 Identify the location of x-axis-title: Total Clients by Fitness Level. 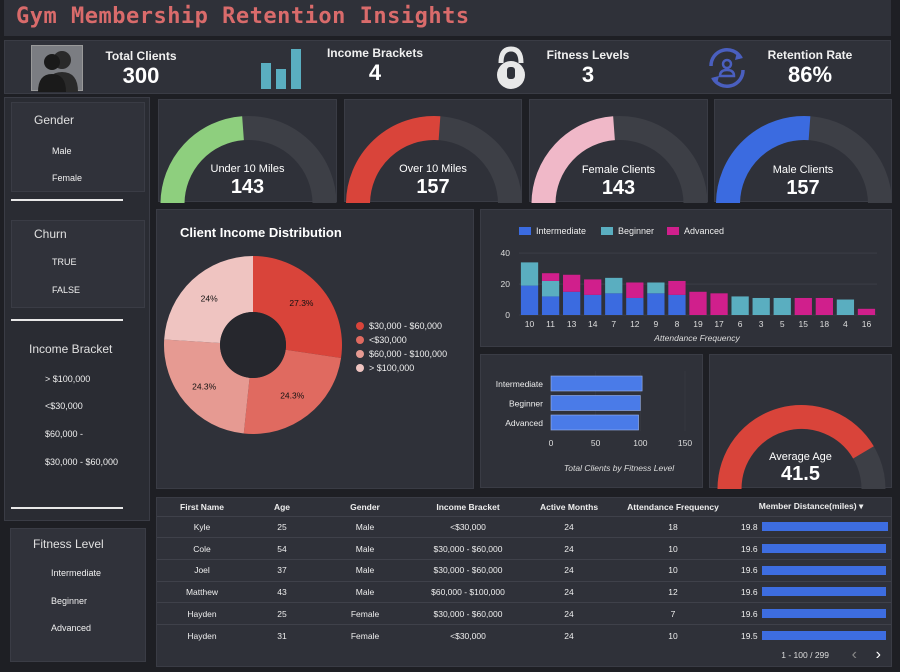
(619, 468).